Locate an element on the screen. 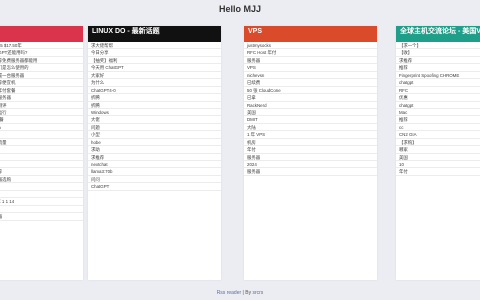 The height and width of the screenshot is (300, 480). feed-item: 求推荐 is located at coordinates (154, 157).